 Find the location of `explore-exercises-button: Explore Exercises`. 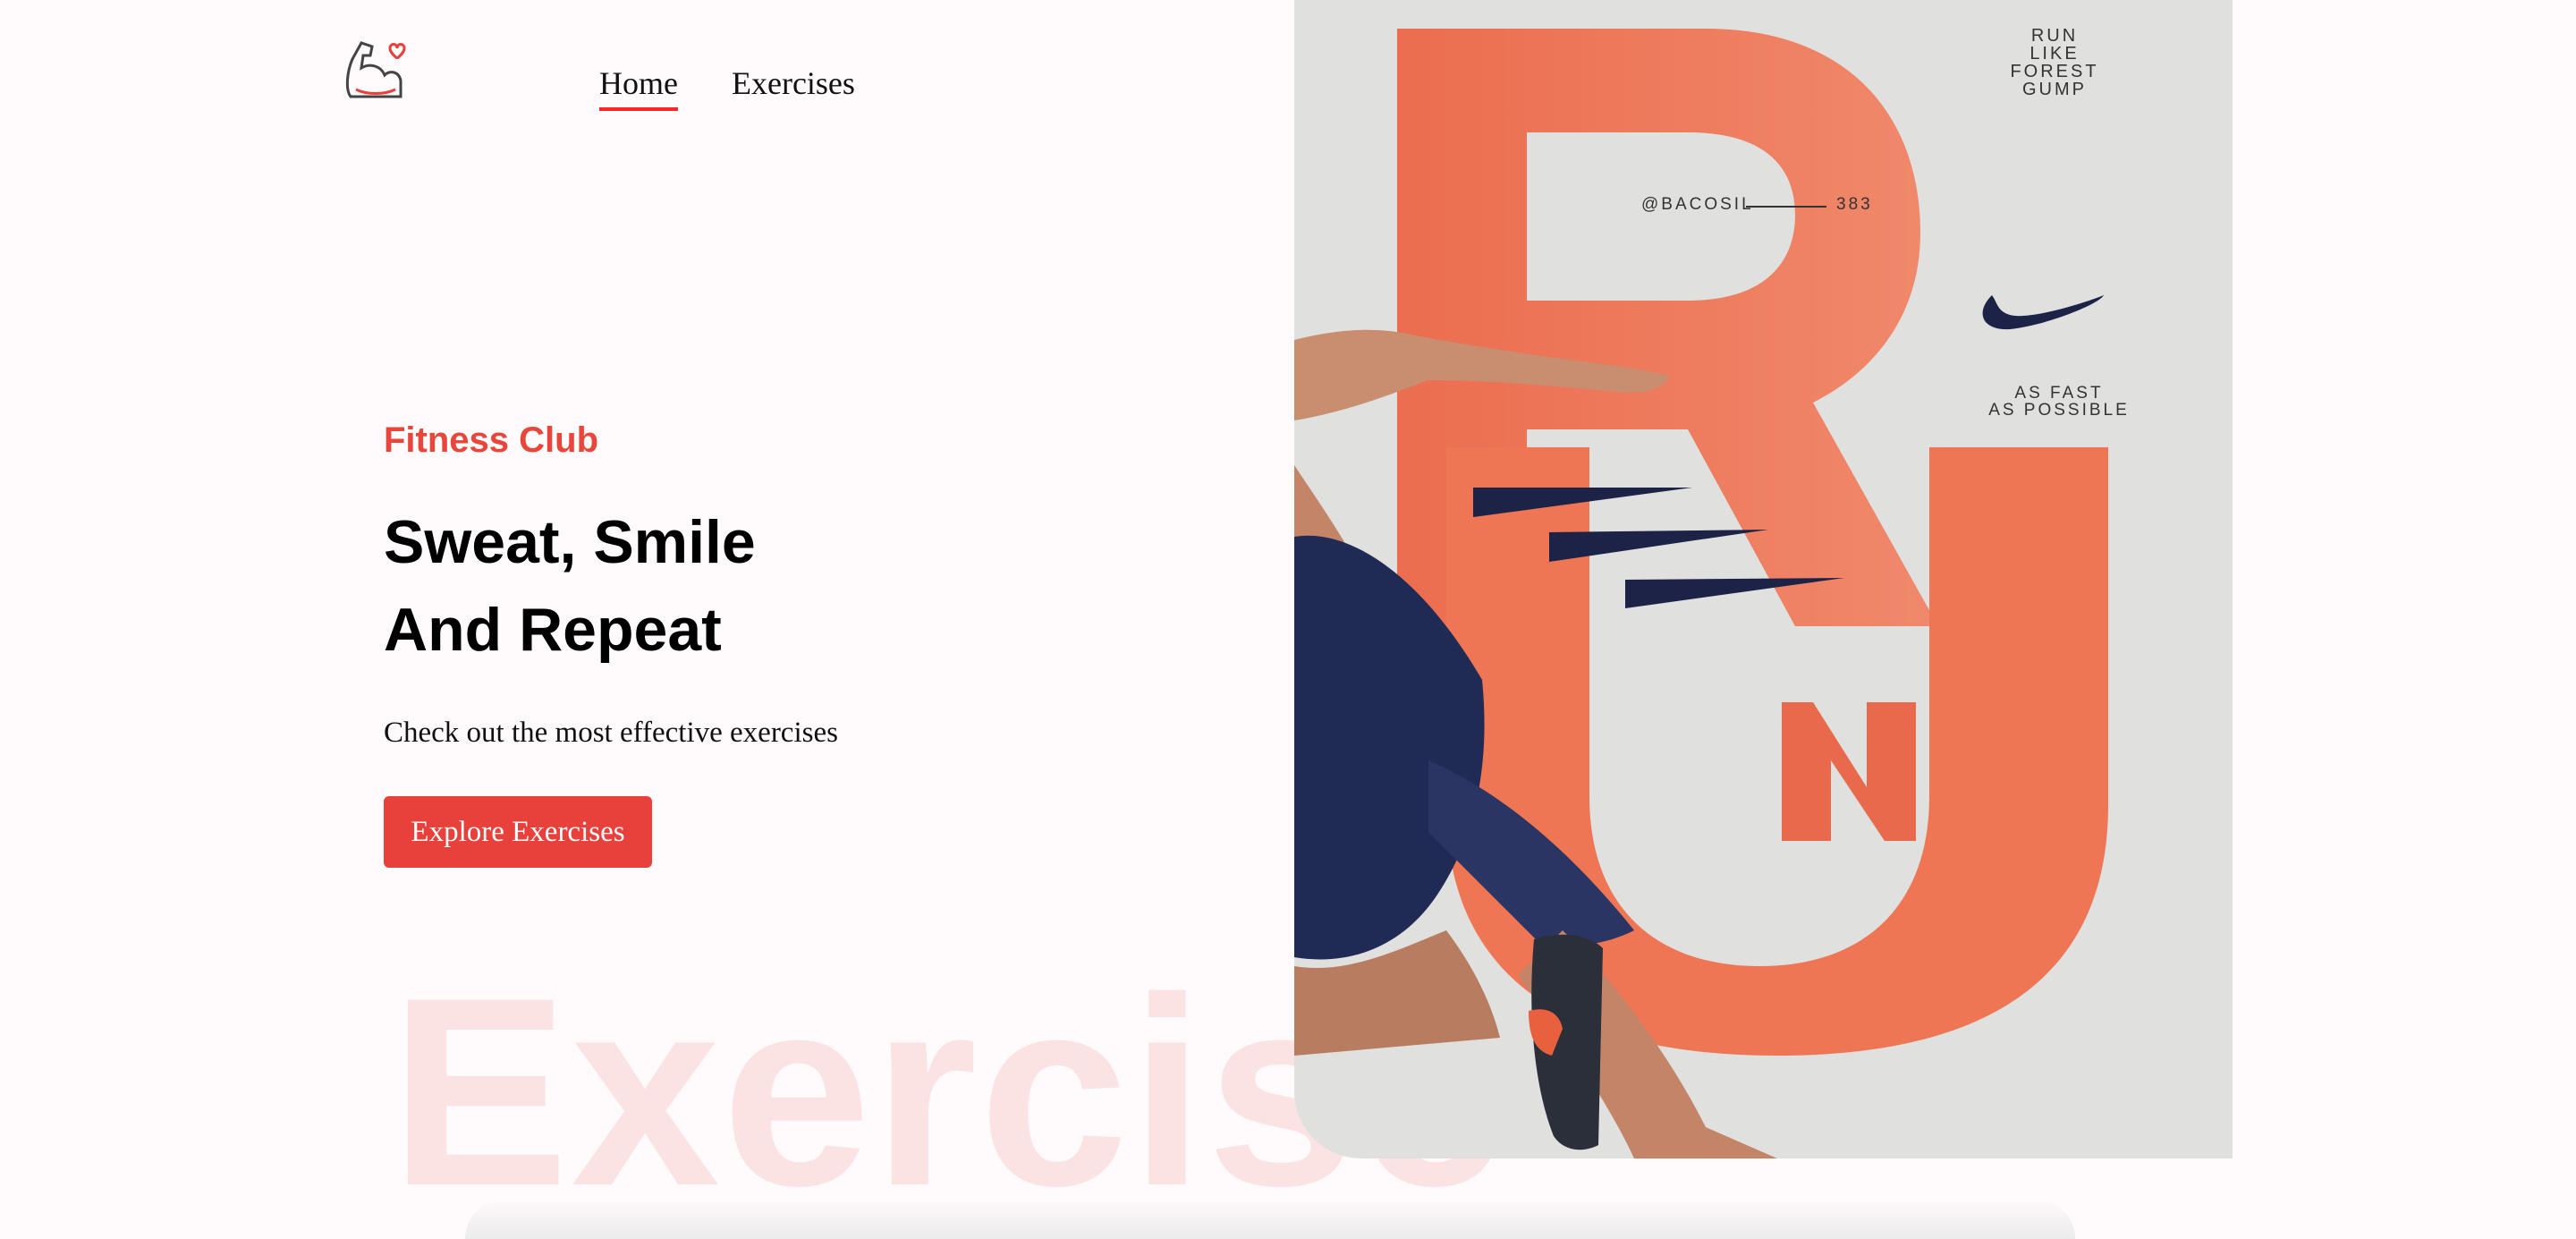

explore-exercises-button: Explore Exercises is located at coordinates (518, 832).